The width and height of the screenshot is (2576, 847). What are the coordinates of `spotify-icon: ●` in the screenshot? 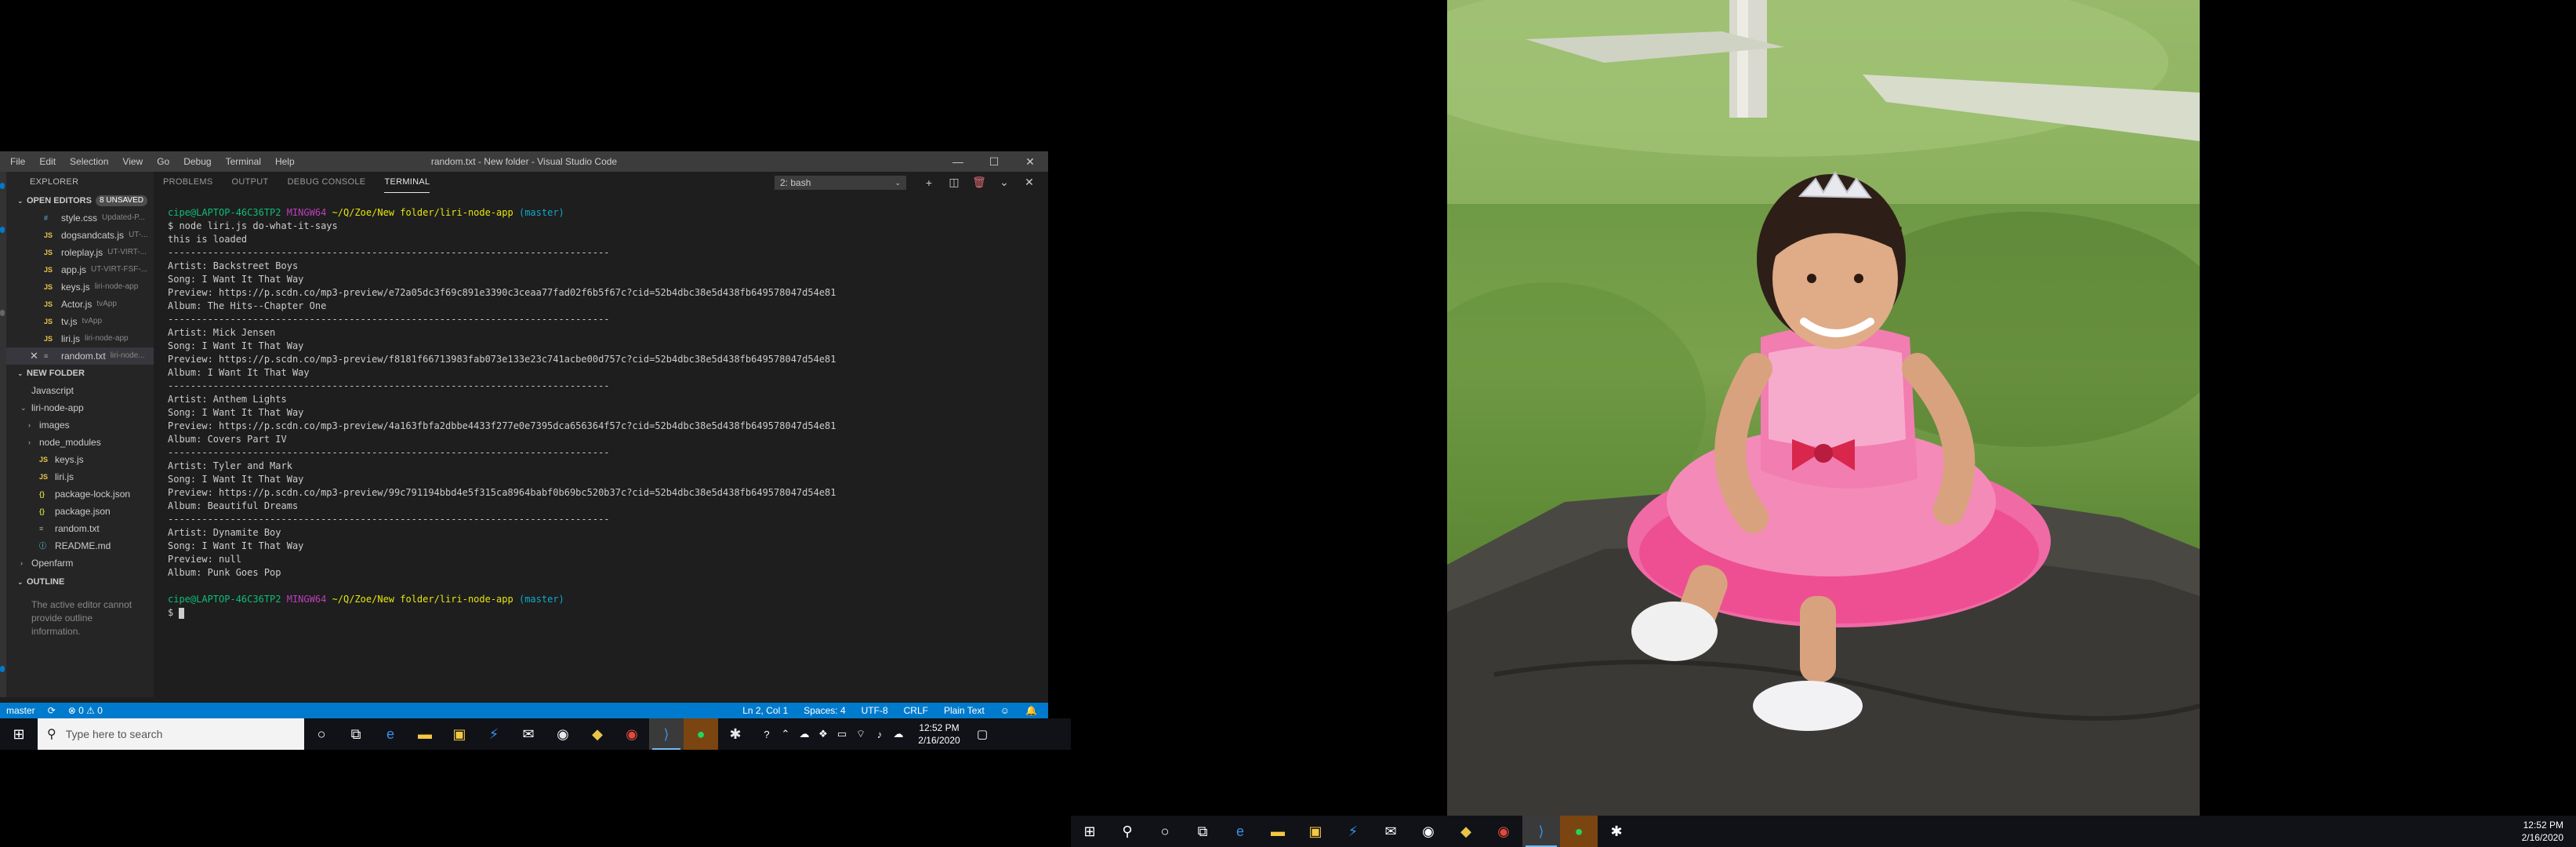 It's located at (1579, 831).